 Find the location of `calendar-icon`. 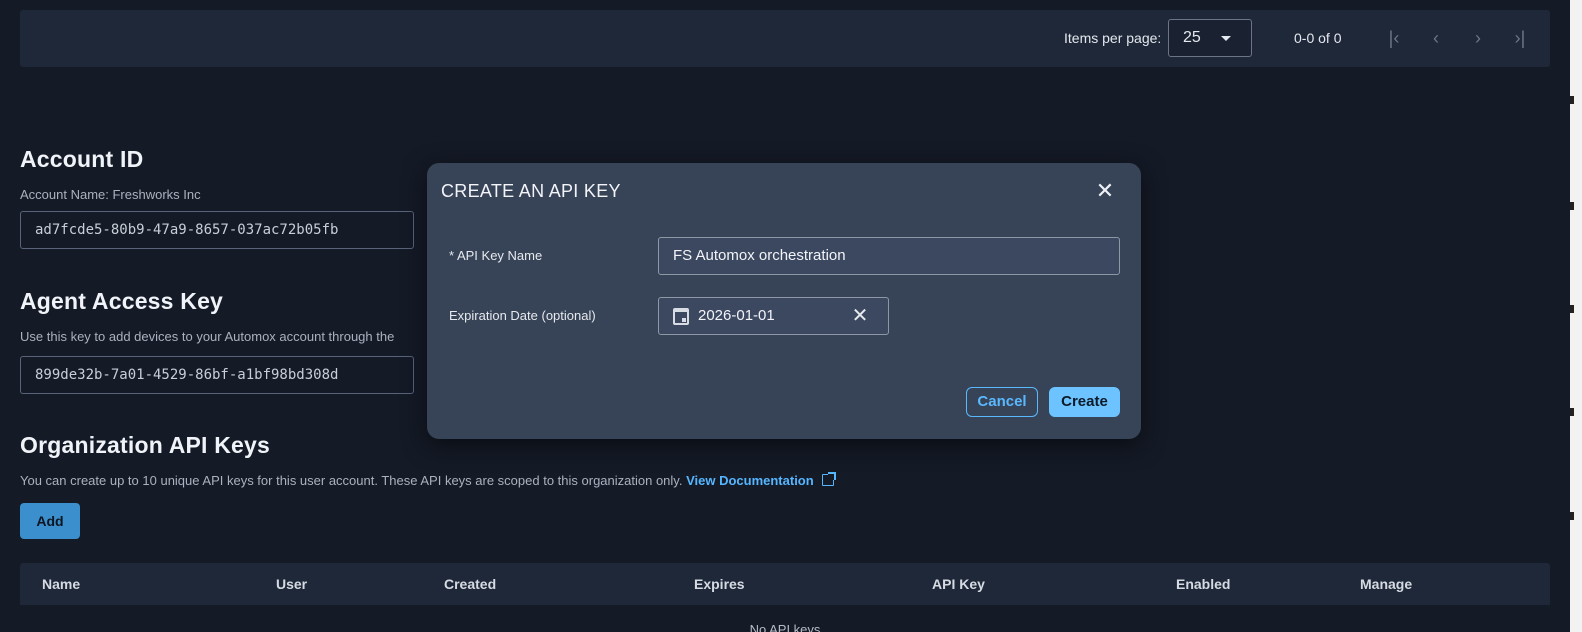

calendar-icon is located at coordinates (681, 316).